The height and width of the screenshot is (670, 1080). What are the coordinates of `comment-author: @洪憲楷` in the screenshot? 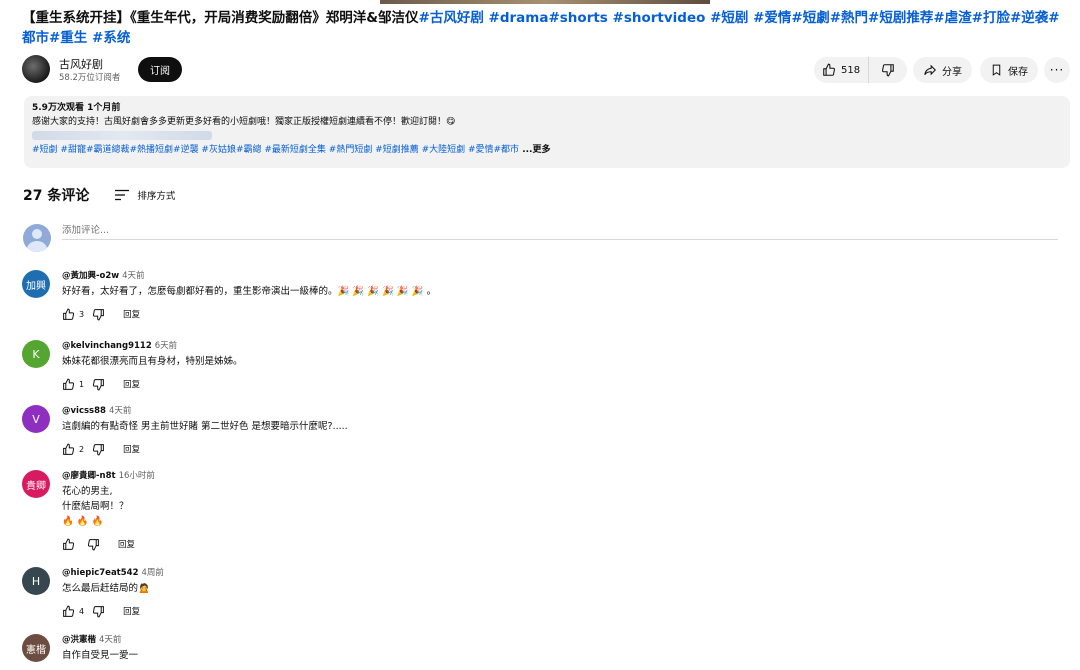 It's located at (79, 640).